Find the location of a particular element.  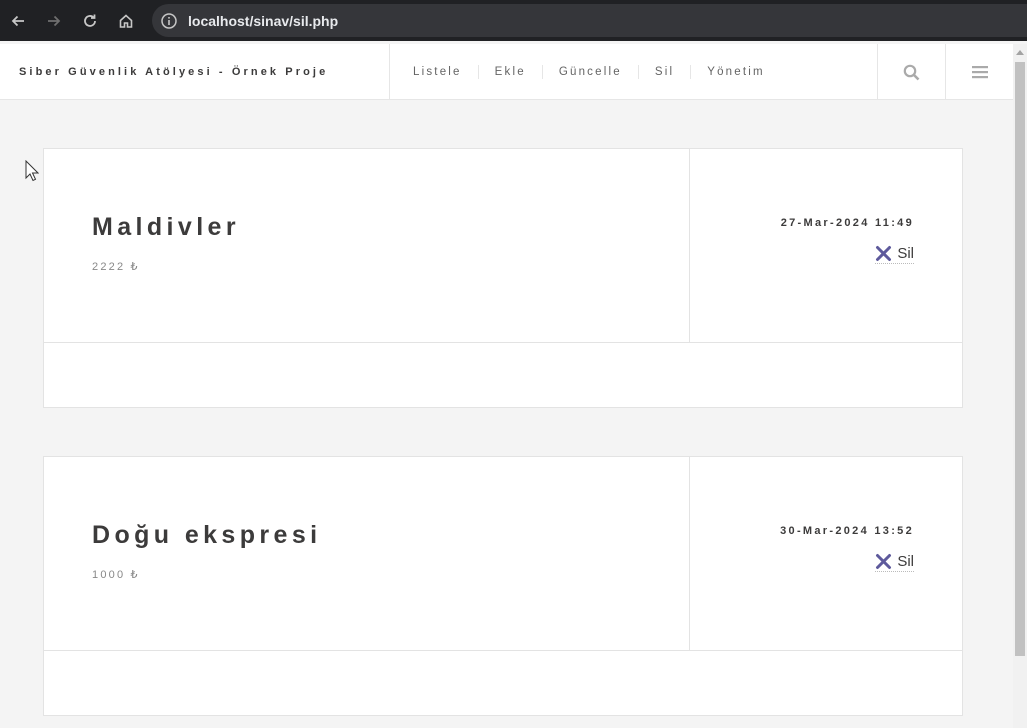

url-text: localhost/sinav/sil.php is located at coordinates (263, 20).